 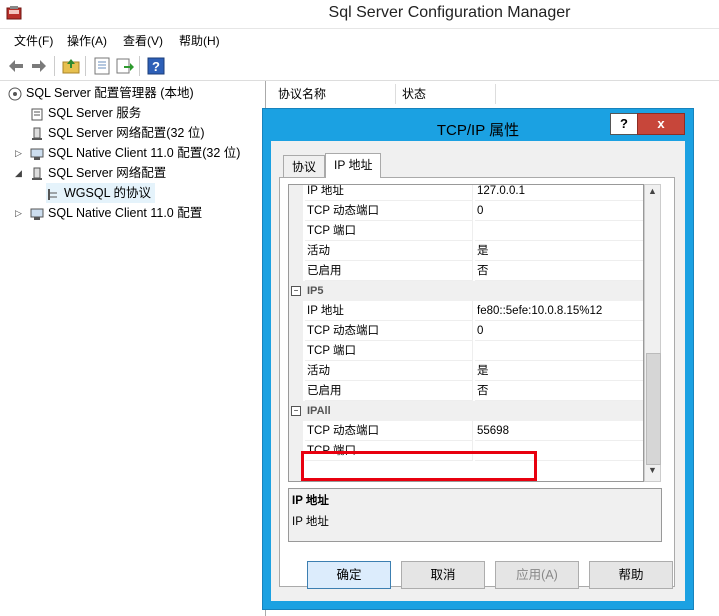 I want to click on help-button: 帮助, so click(x=631, y=575).